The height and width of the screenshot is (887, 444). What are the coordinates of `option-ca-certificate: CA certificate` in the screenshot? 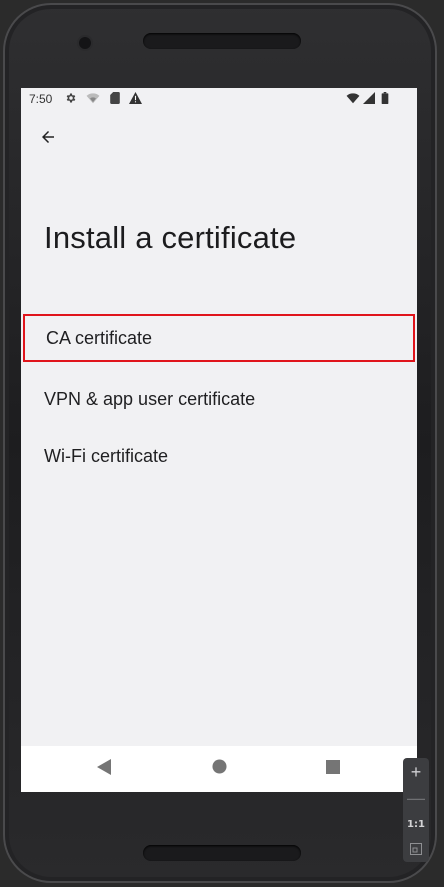 It's located at (219, 338).